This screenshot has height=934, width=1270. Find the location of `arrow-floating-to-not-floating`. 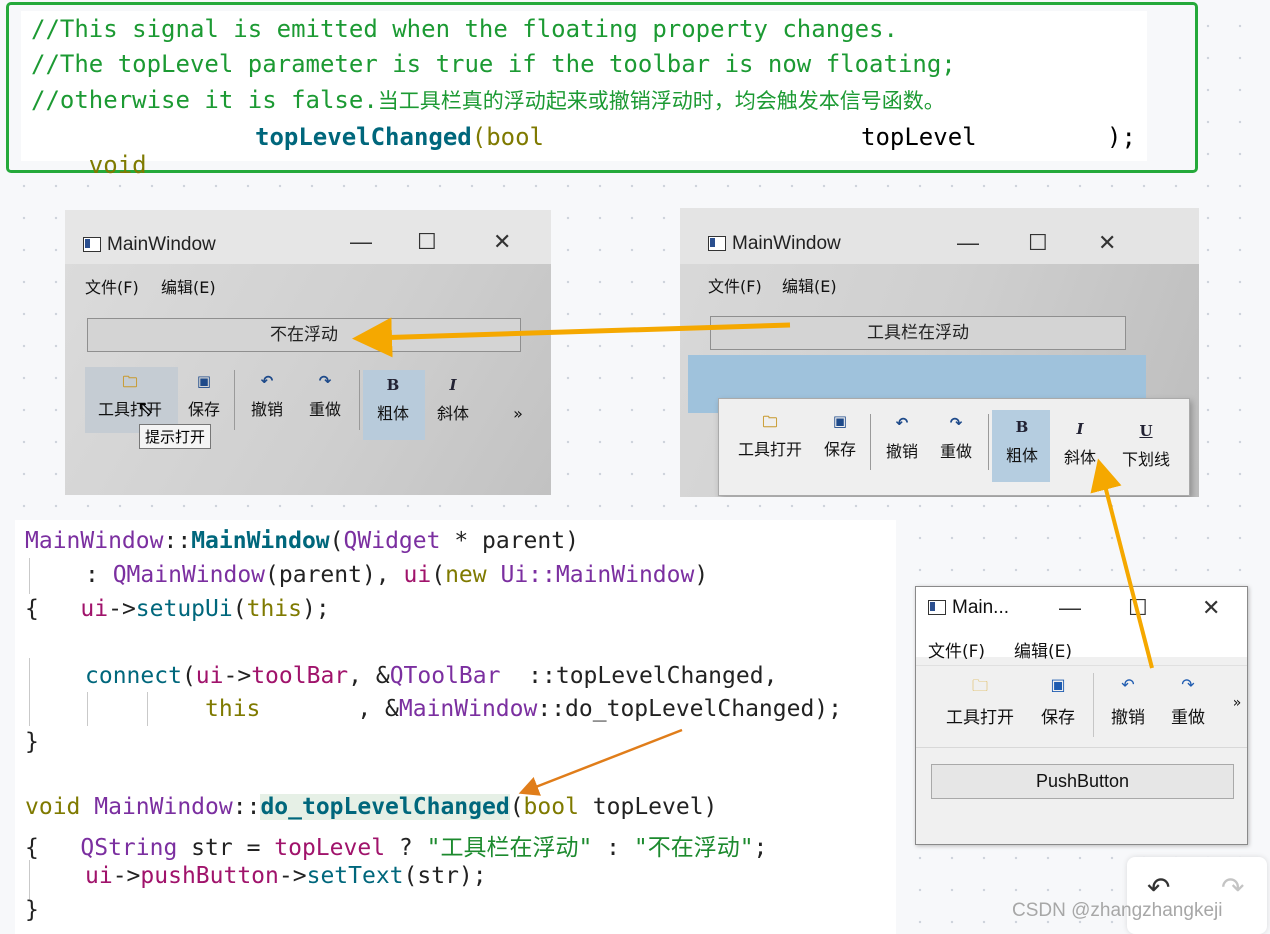

arrow-floating-to-not-floating is located at coordinates (571, 337).